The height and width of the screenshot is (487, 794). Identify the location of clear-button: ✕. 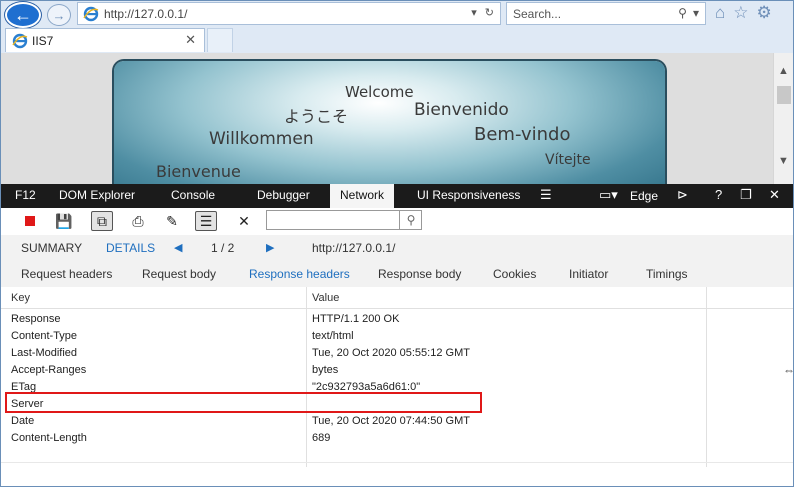
(244, 221).